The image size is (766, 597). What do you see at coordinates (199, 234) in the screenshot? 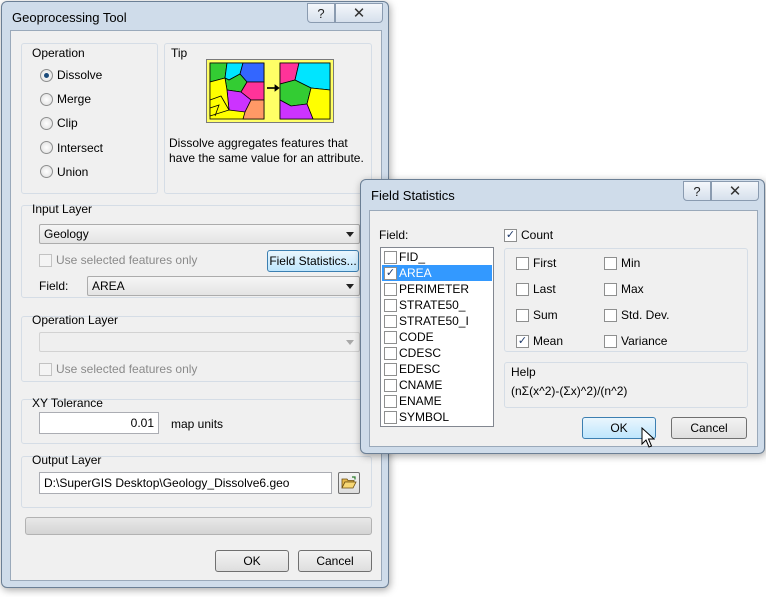
I see `input-layer-combo: Geology` at bounding box center [199, 234].